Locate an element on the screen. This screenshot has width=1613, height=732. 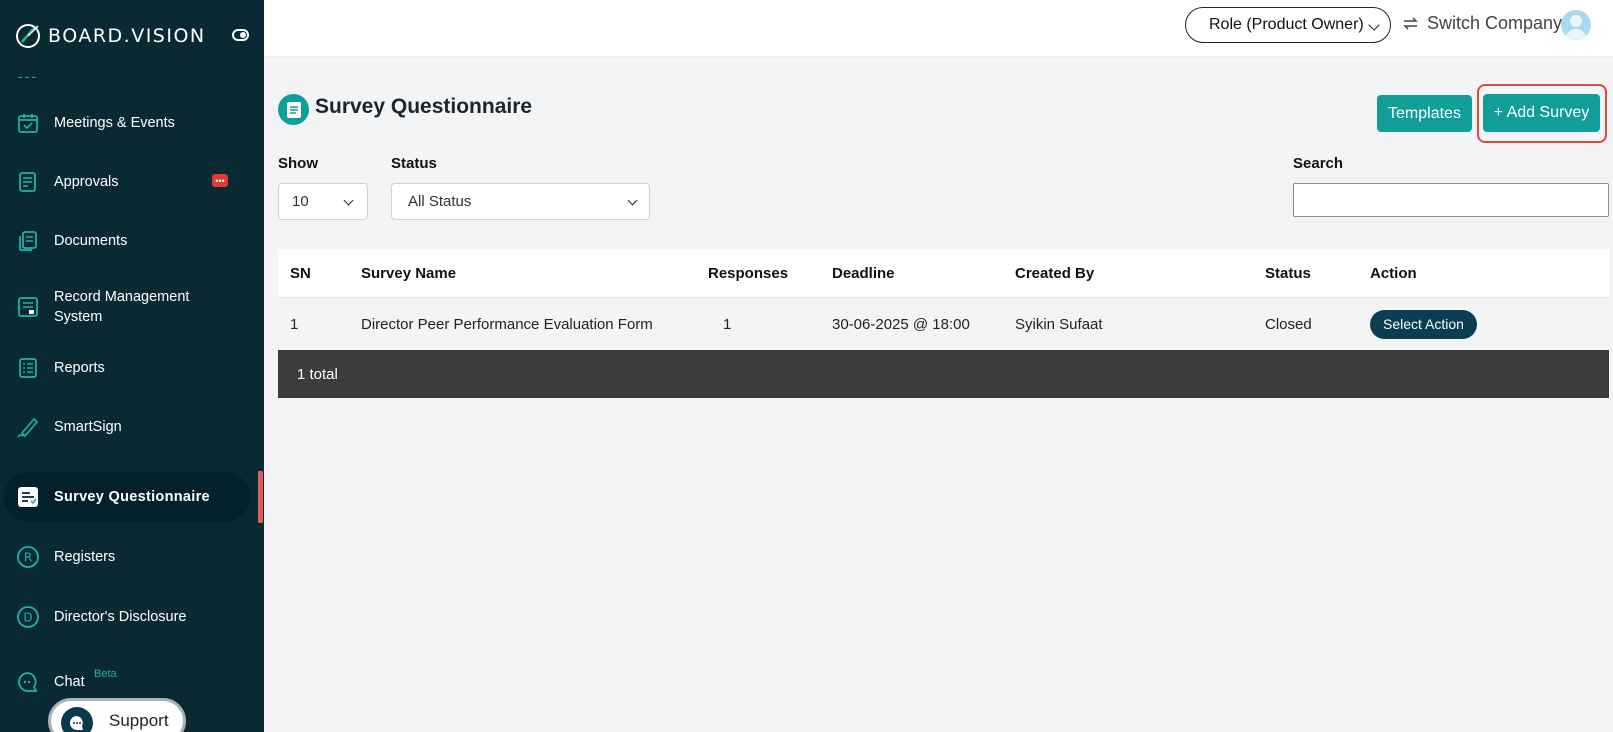
status-filter-value: All Status is located at coordinates (440, 201).